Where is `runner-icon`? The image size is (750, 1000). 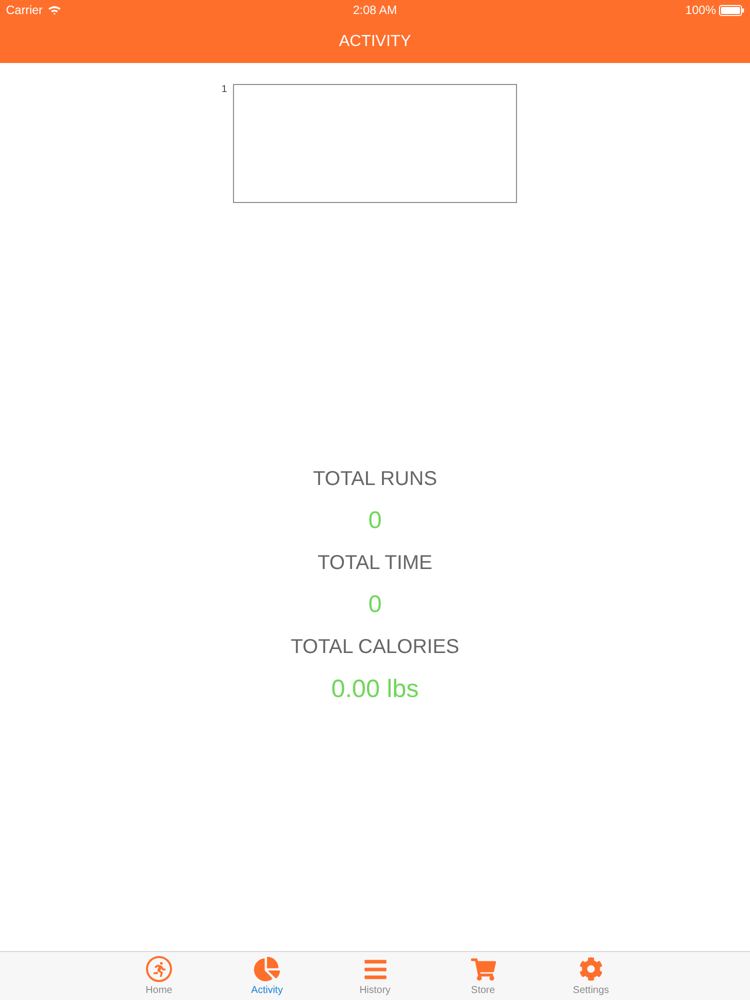 runner-icon is located at coordinates (159, 969).